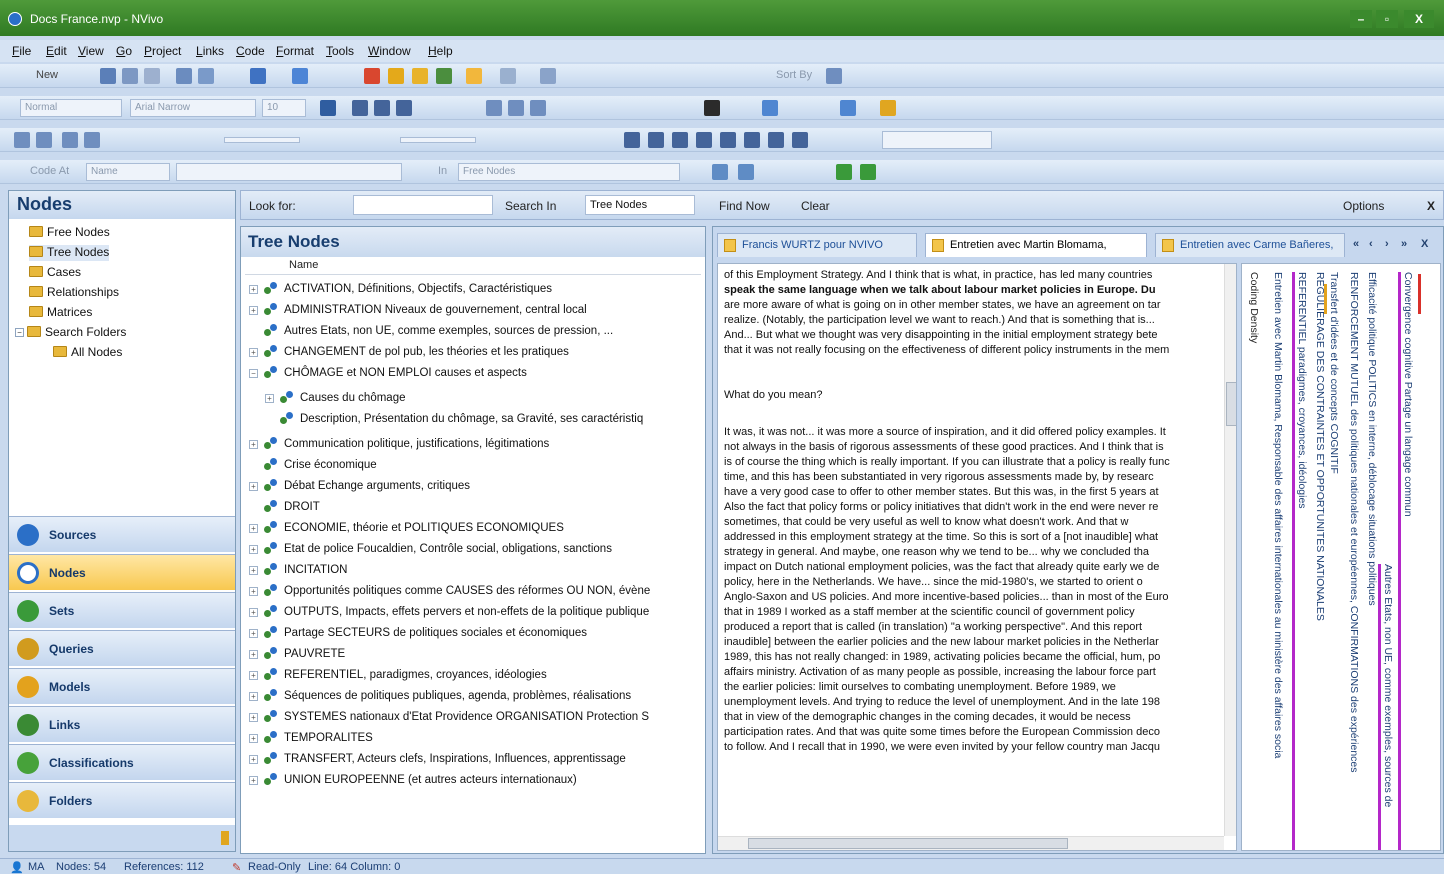 This screenshot has height=874, width=1444. Describe the element at coordinates (70, 333) in the screenshot. I see `nav-tree-search-folders: − Search Folders` at that location.